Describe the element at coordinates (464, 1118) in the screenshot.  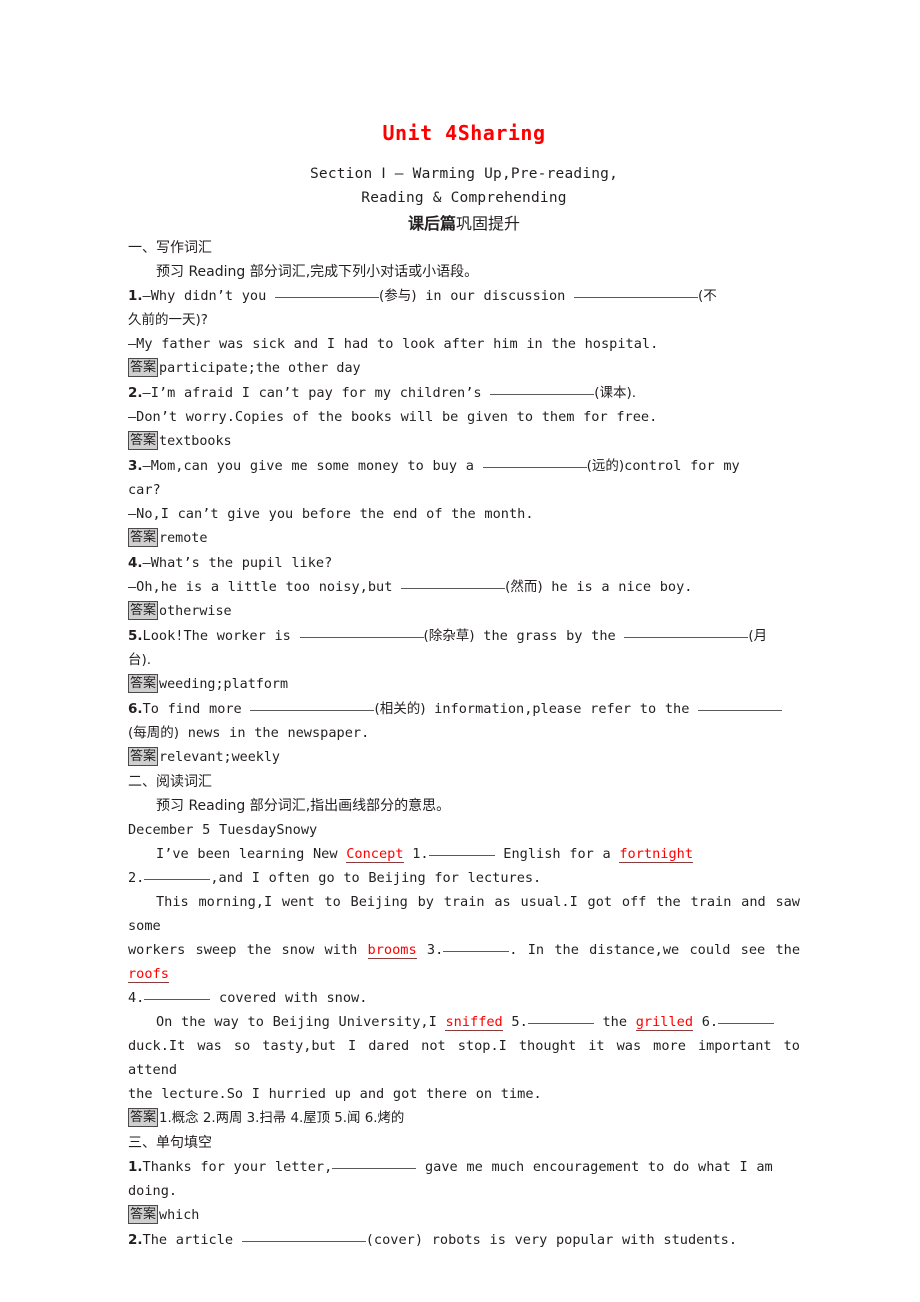
I see `answer-line: 答案 1.概念 2.两周 3.扫帚 4.屋顶 5.闻 6.烤的` at that location.